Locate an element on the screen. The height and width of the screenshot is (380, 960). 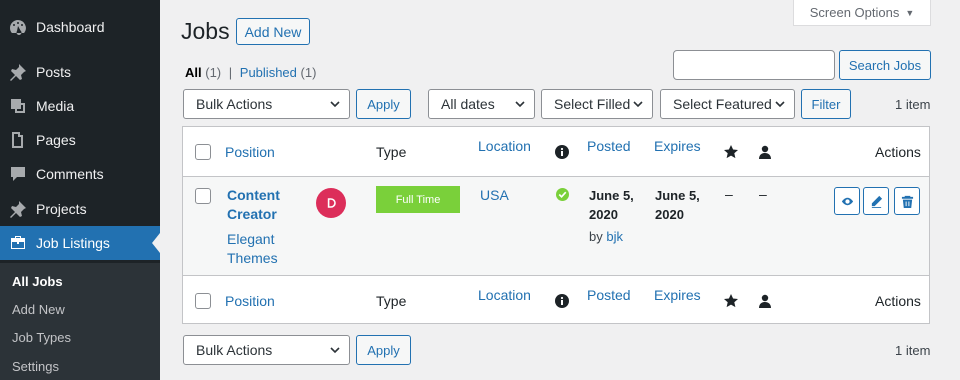
view-published-link: Published is located at coordinates (268, 72).